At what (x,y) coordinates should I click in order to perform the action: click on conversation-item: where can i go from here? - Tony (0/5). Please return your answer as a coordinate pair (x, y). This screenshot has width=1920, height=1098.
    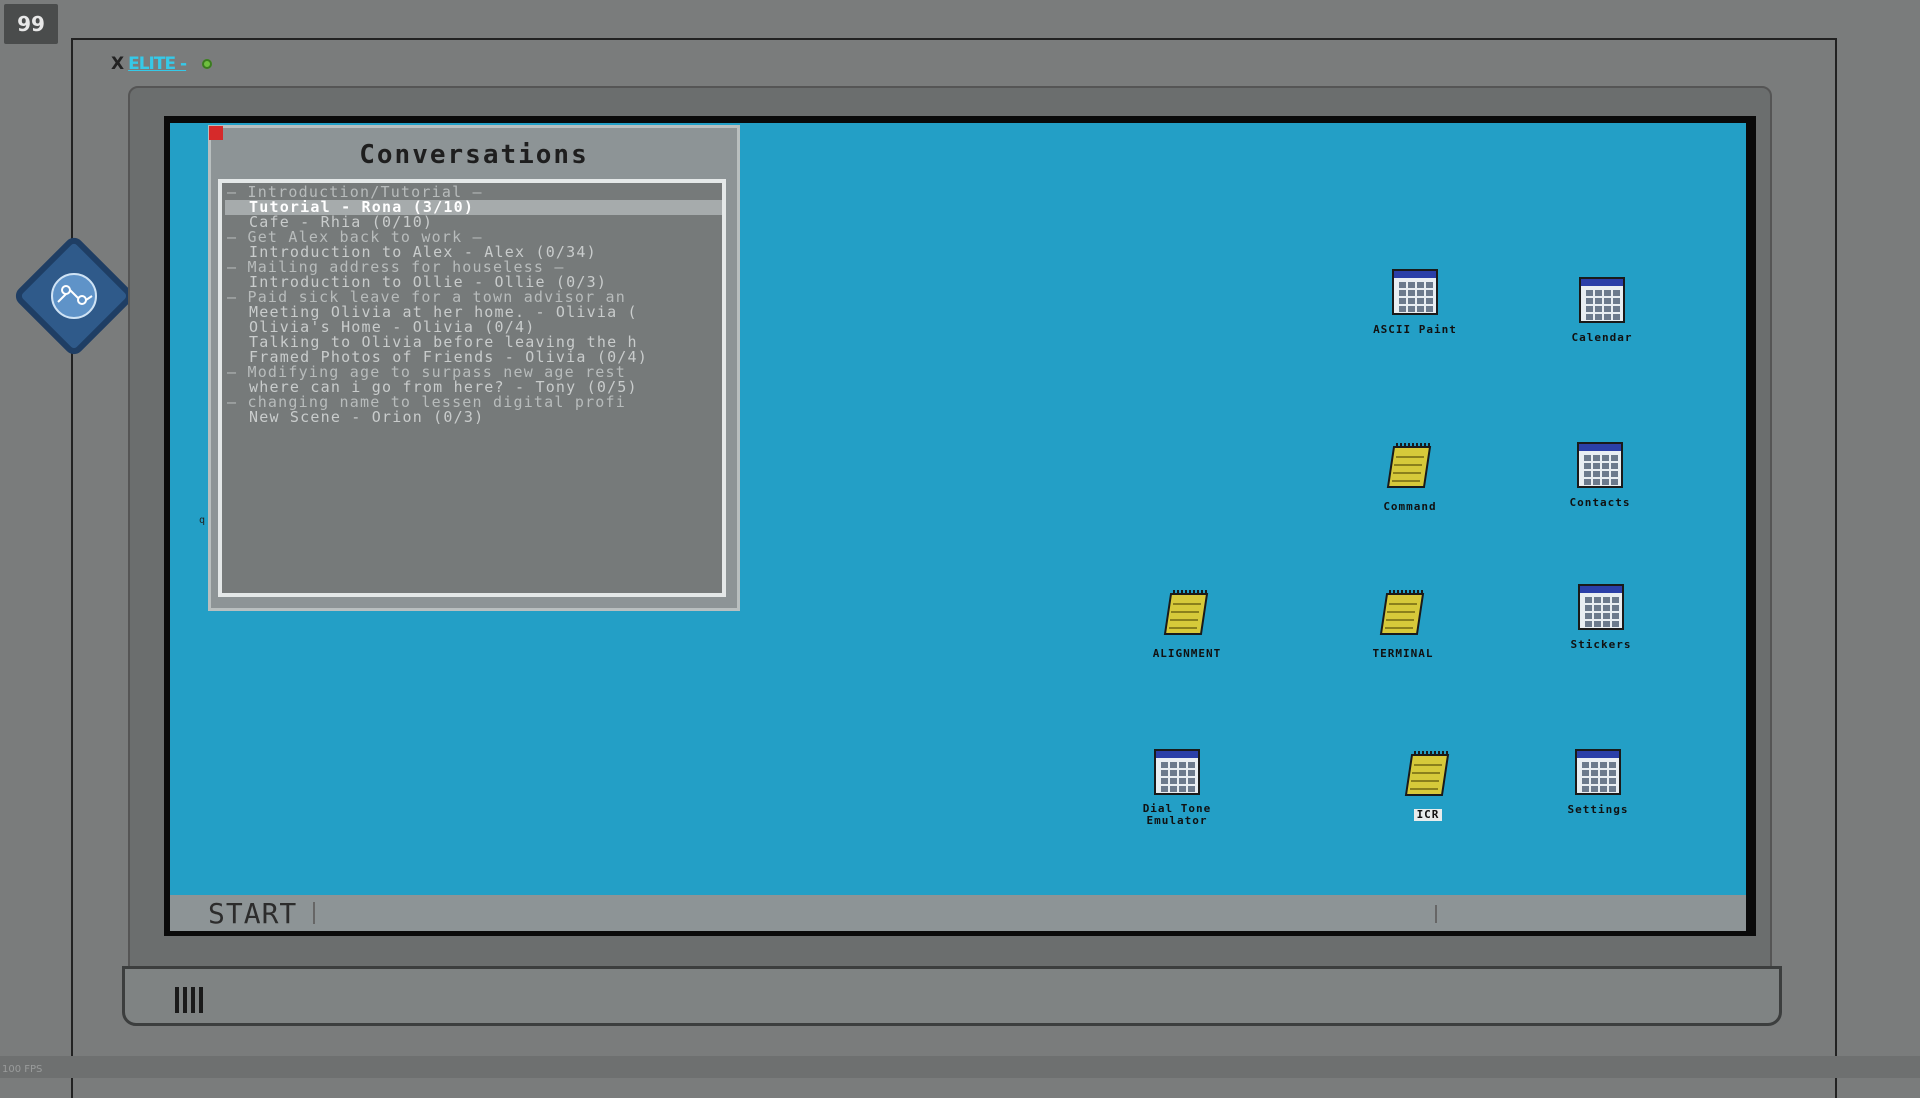
    Looking at the image, I should click on (473, 387).